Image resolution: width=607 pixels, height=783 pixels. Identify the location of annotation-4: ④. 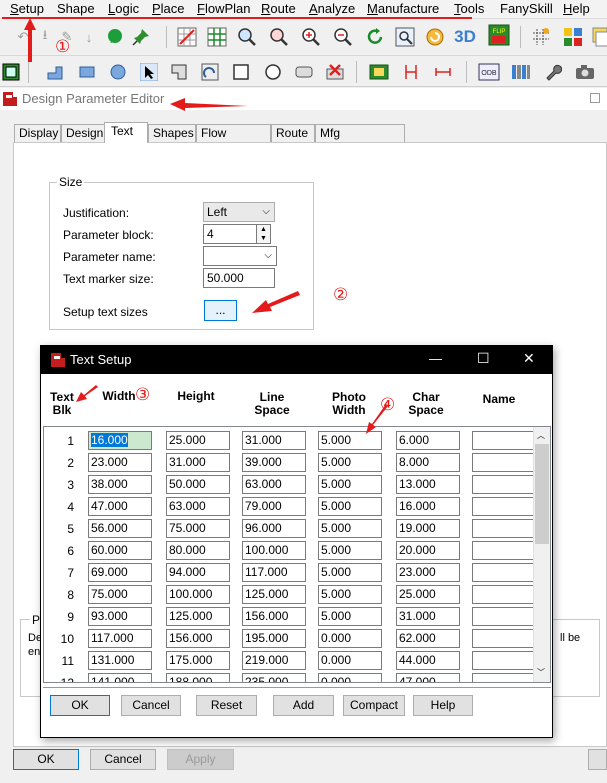
(388, 404).